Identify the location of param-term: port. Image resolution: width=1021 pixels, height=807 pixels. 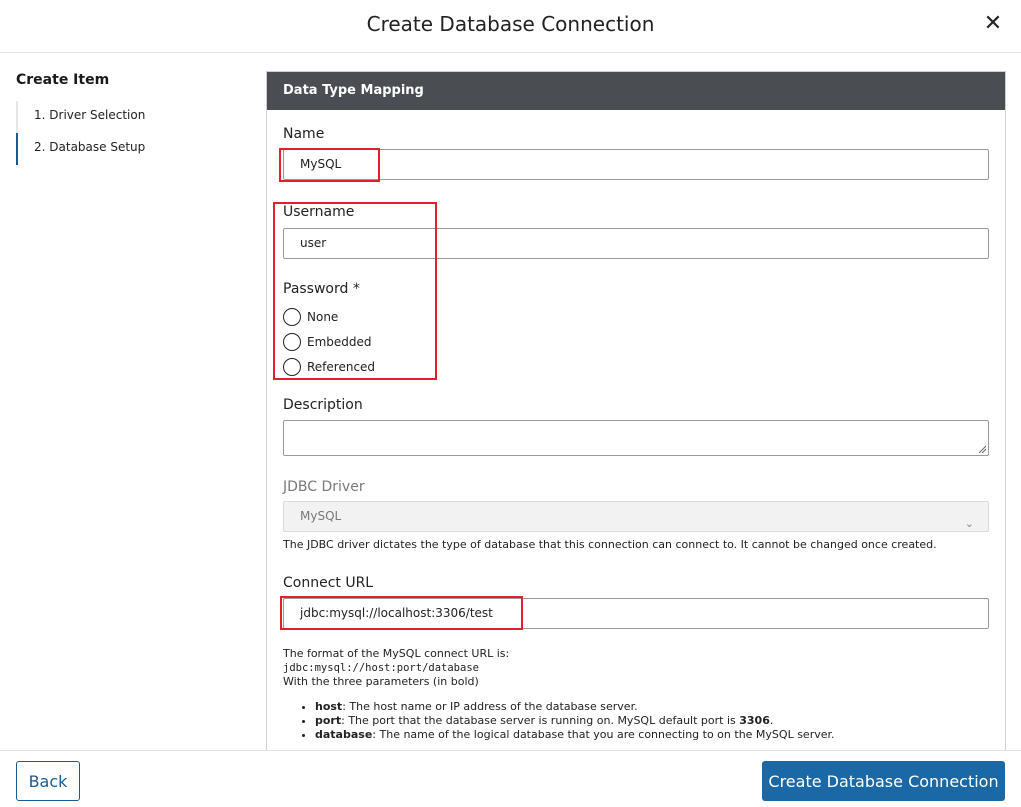
(328, 720).